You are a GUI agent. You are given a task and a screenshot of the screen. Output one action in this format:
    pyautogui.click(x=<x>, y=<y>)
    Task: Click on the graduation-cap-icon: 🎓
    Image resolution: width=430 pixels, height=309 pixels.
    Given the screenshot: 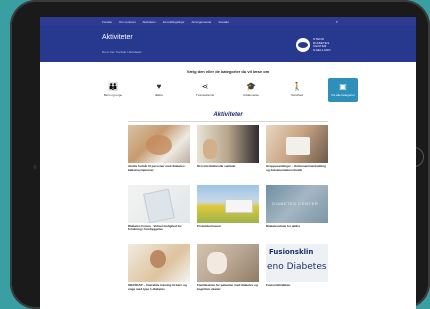 What is the action you would take?
    pyautogui.click(x=251, y=86)
    